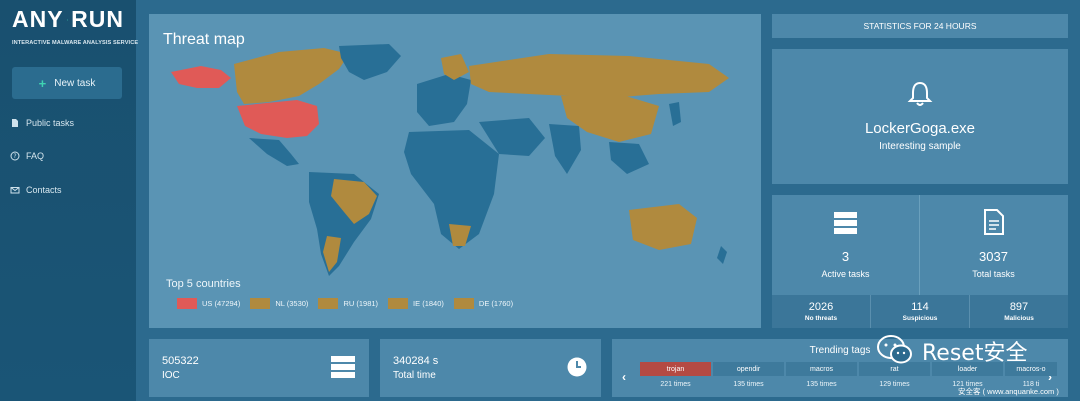  I want to click on stat-value: 2026, so click(821, 307).